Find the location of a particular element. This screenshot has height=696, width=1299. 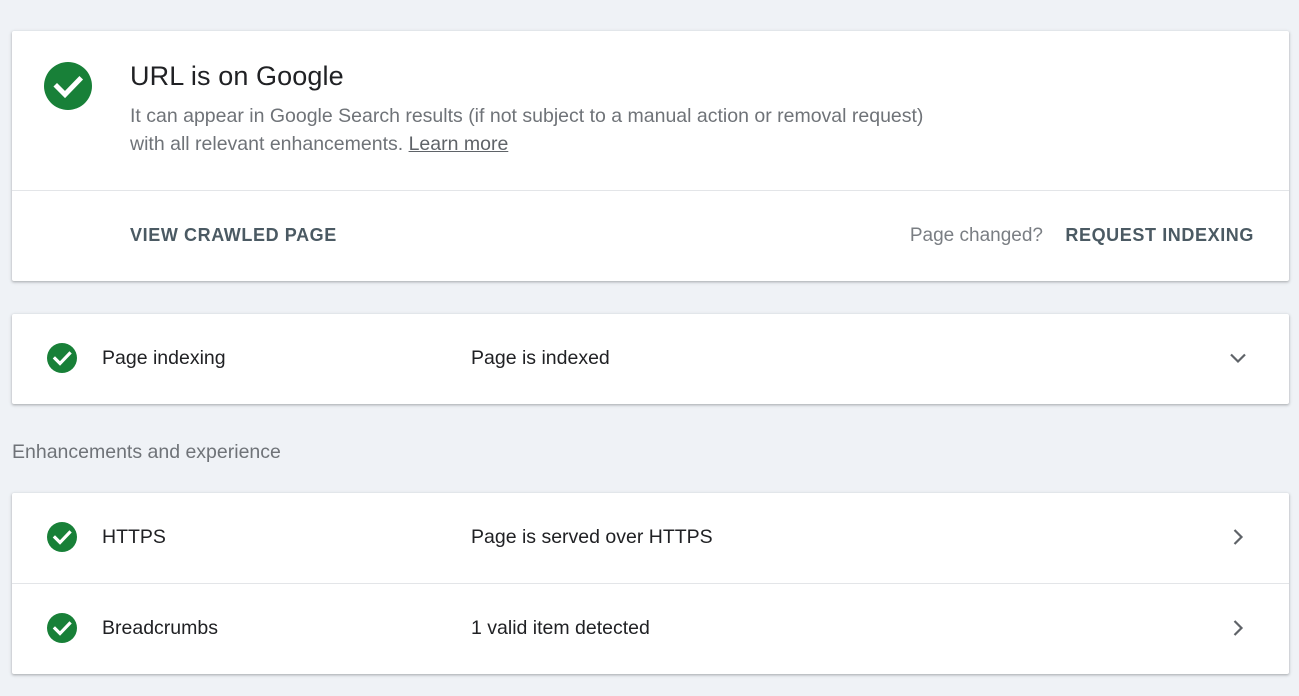

https-row: HTTPS Page is served over HTTPS is located at coordinates (650, 538).